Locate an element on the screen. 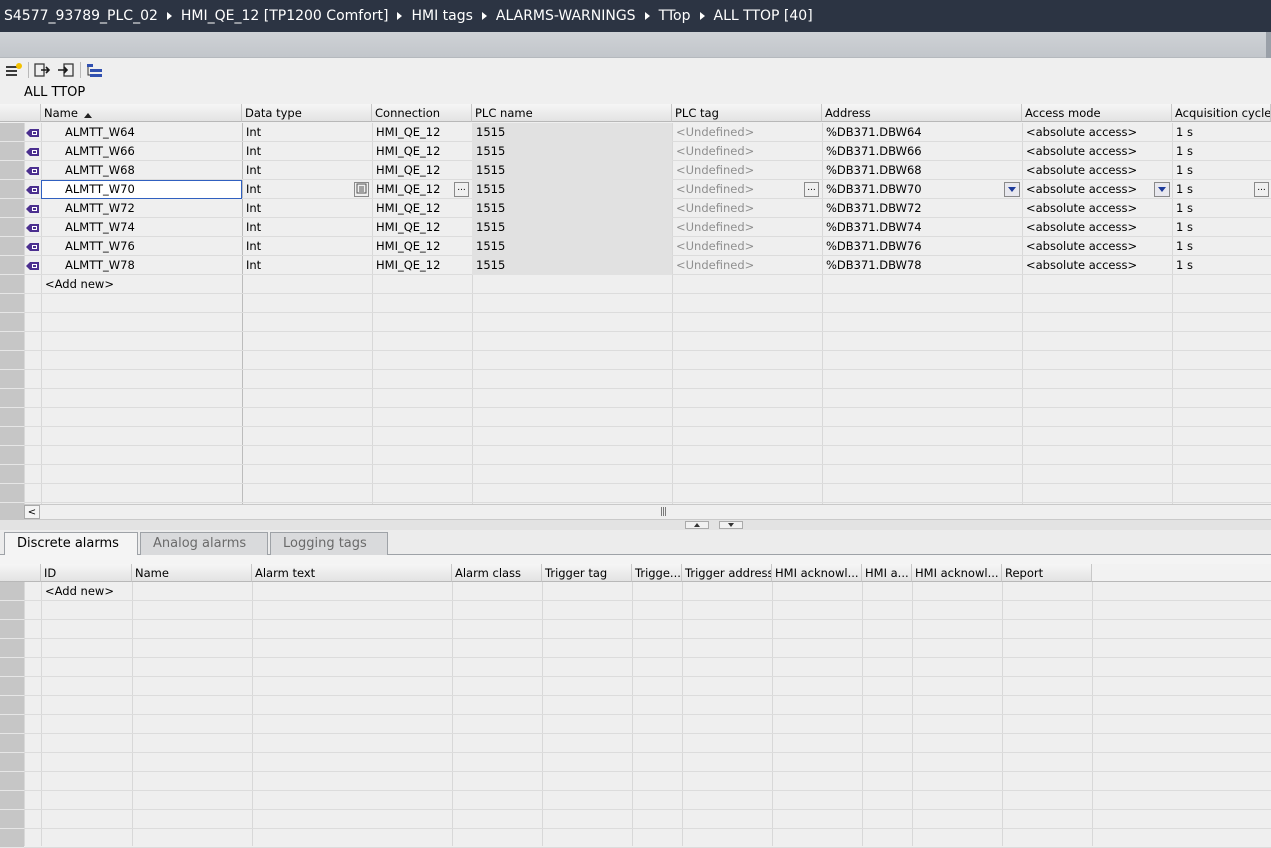  add-tag-icon is located at coordinates (14, 70).